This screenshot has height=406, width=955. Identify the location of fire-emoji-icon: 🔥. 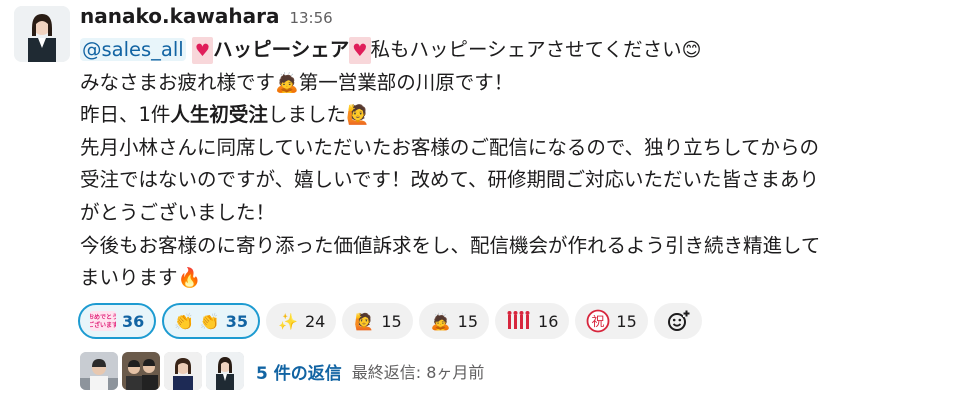
(189, 278).